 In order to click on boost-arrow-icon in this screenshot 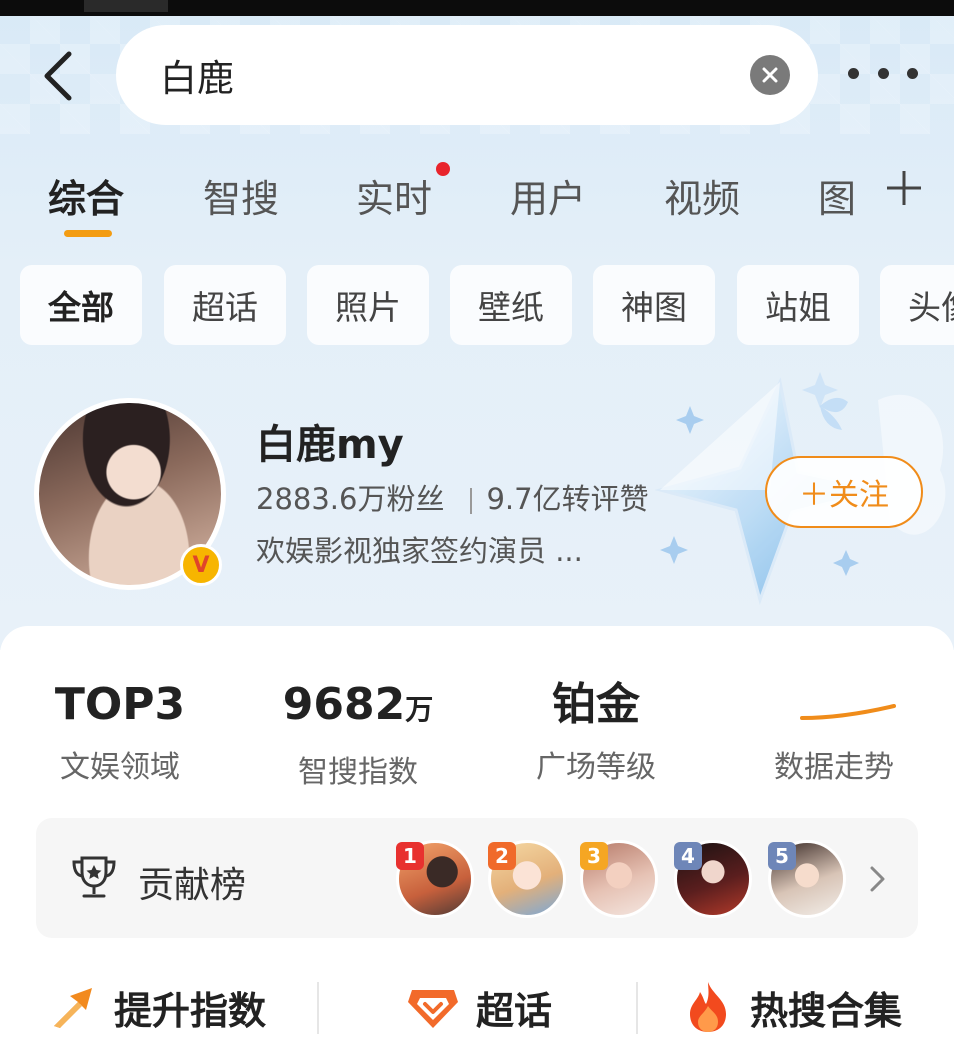, I will do `click(73, 1008)`.